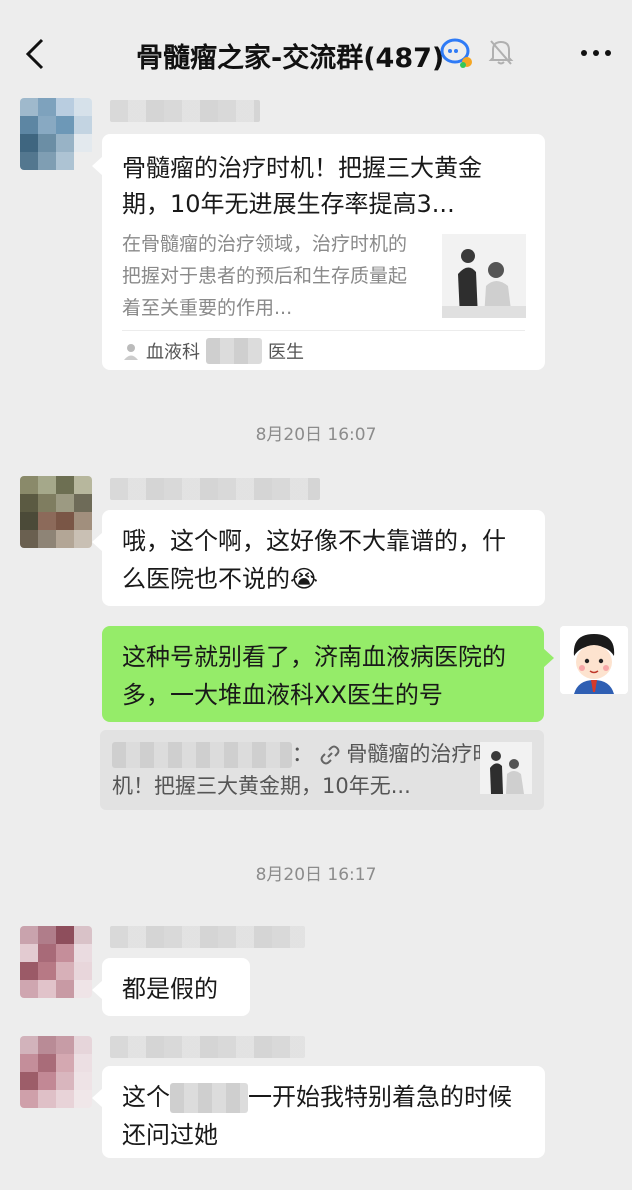 Image resolution: width=632 pixels, height=1190 pixels. What do you see at coordinates (323, 330) in the screenshot?
I see `card-divider` at bounding box center [323, 330].